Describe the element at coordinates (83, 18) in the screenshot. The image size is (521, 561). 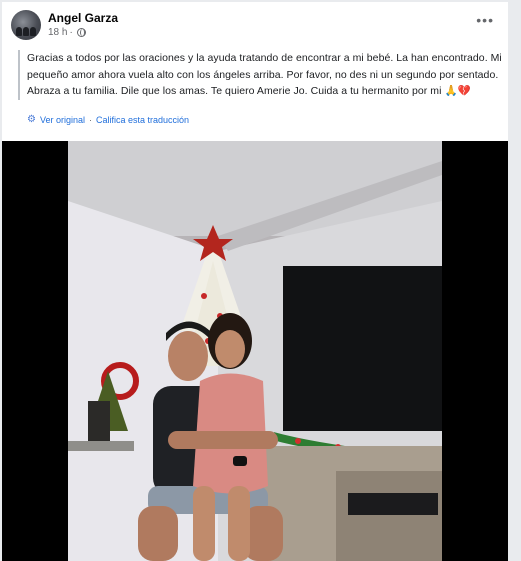
I see `author-name: Angel Garza` at that location.